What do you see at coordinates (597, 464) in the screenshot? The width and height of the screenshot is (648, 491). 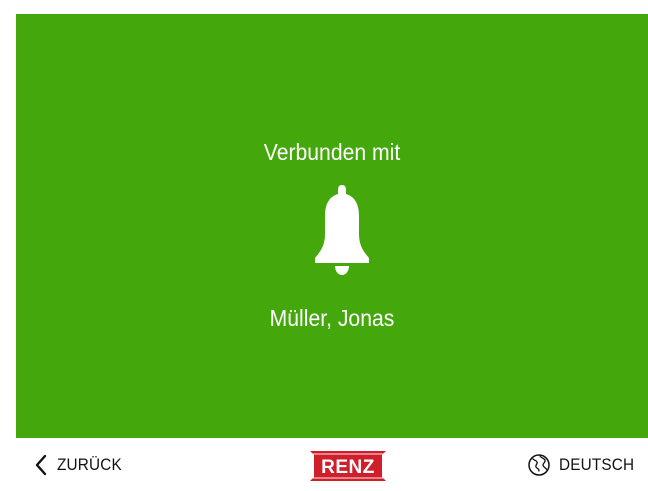 I see `language-label: DEUTSCH` at bounding box center [597, 464].